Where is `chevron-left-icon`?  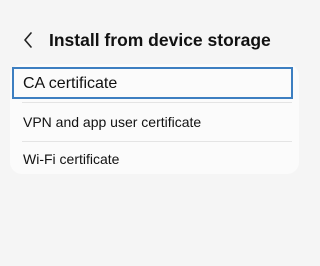
chevron-left-icon is located at coordinates (28, 40).